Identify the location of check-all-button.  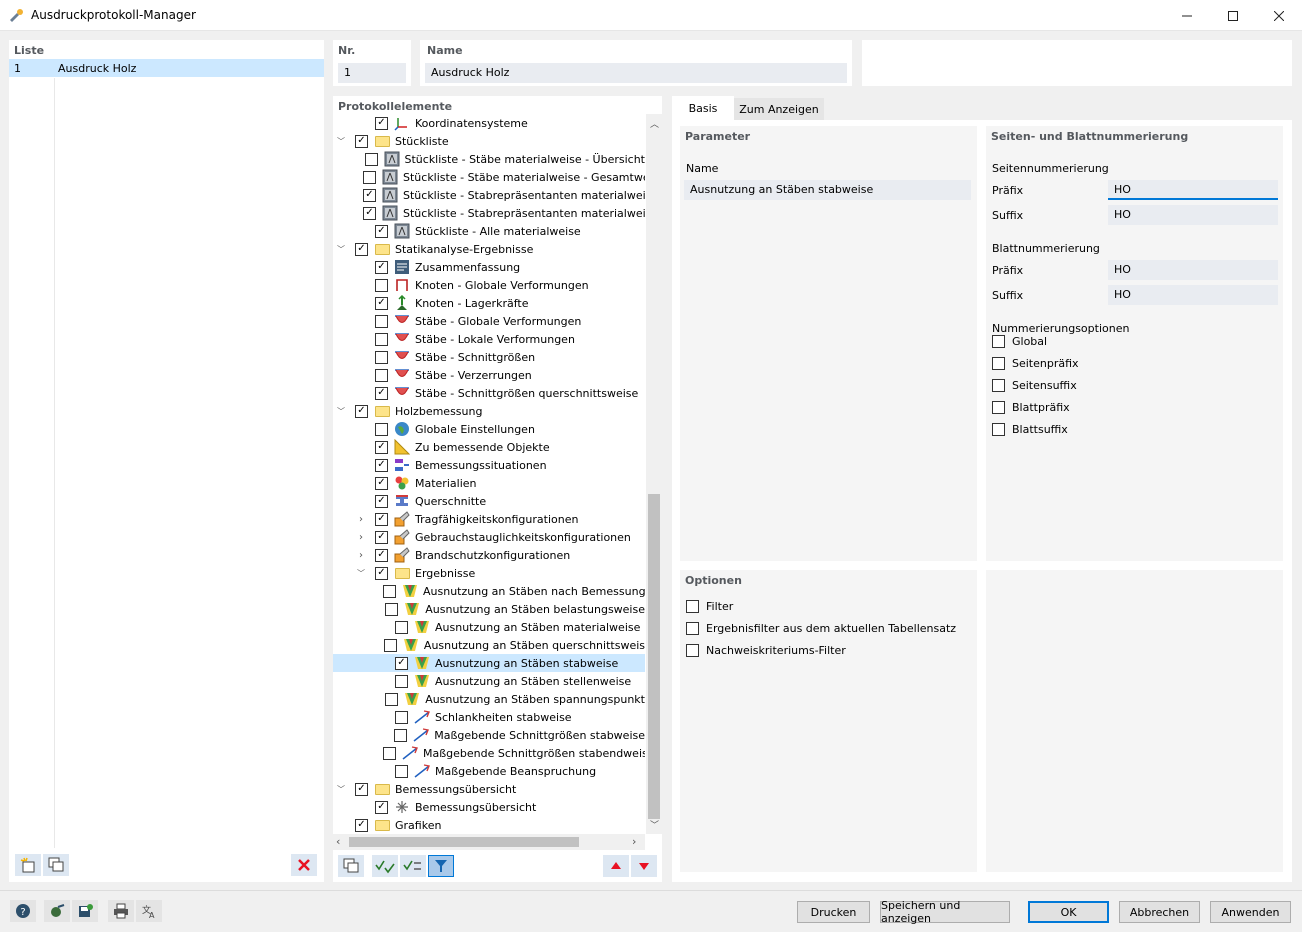
(385, 866).